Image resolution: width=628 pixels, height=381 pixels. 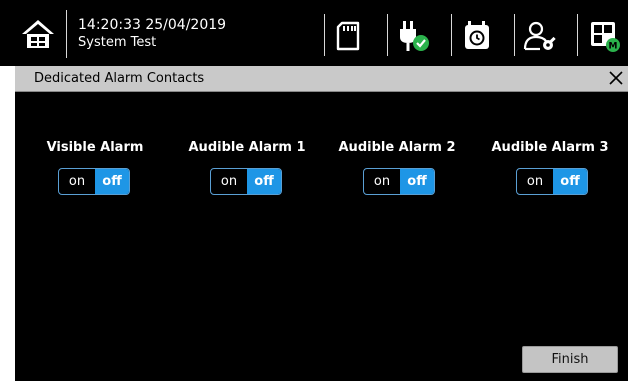 I want to click on sd-card-button, so click(x=350, y=36).